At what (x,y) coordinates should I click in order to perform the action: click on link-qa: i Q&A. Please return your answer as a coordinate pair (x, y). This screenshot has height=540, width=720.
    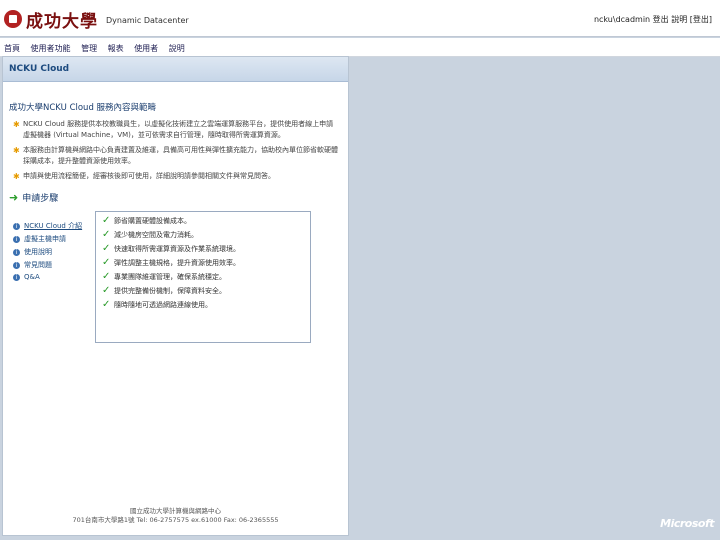
    Looking at the image, I should click on (47, 277).